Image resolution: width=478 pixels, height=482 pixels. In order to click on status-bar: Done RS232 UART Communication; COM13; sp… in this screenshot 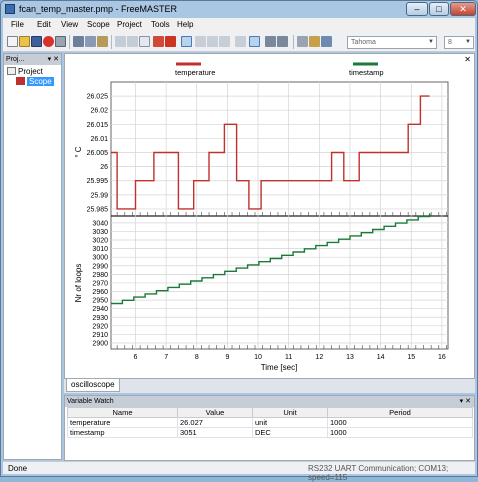, I will do `click(239, 471)`.